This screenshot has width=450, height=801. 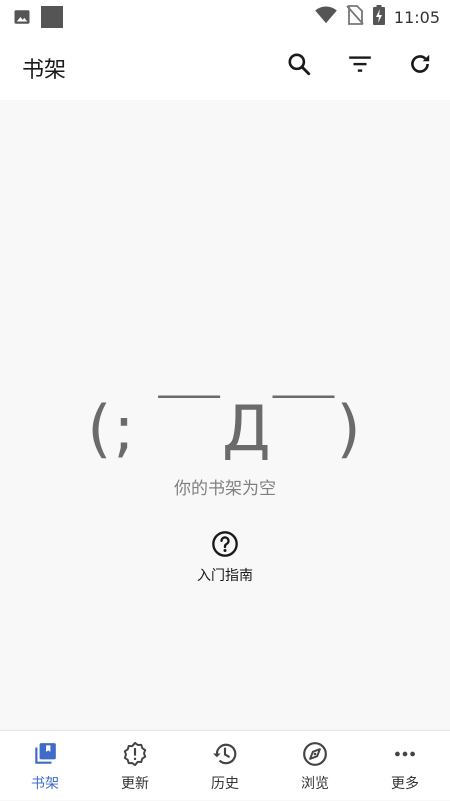 What do you see at coordinates (52, 19) in the screenshot?
I see `square-icon` at bounding box center [52, 19].